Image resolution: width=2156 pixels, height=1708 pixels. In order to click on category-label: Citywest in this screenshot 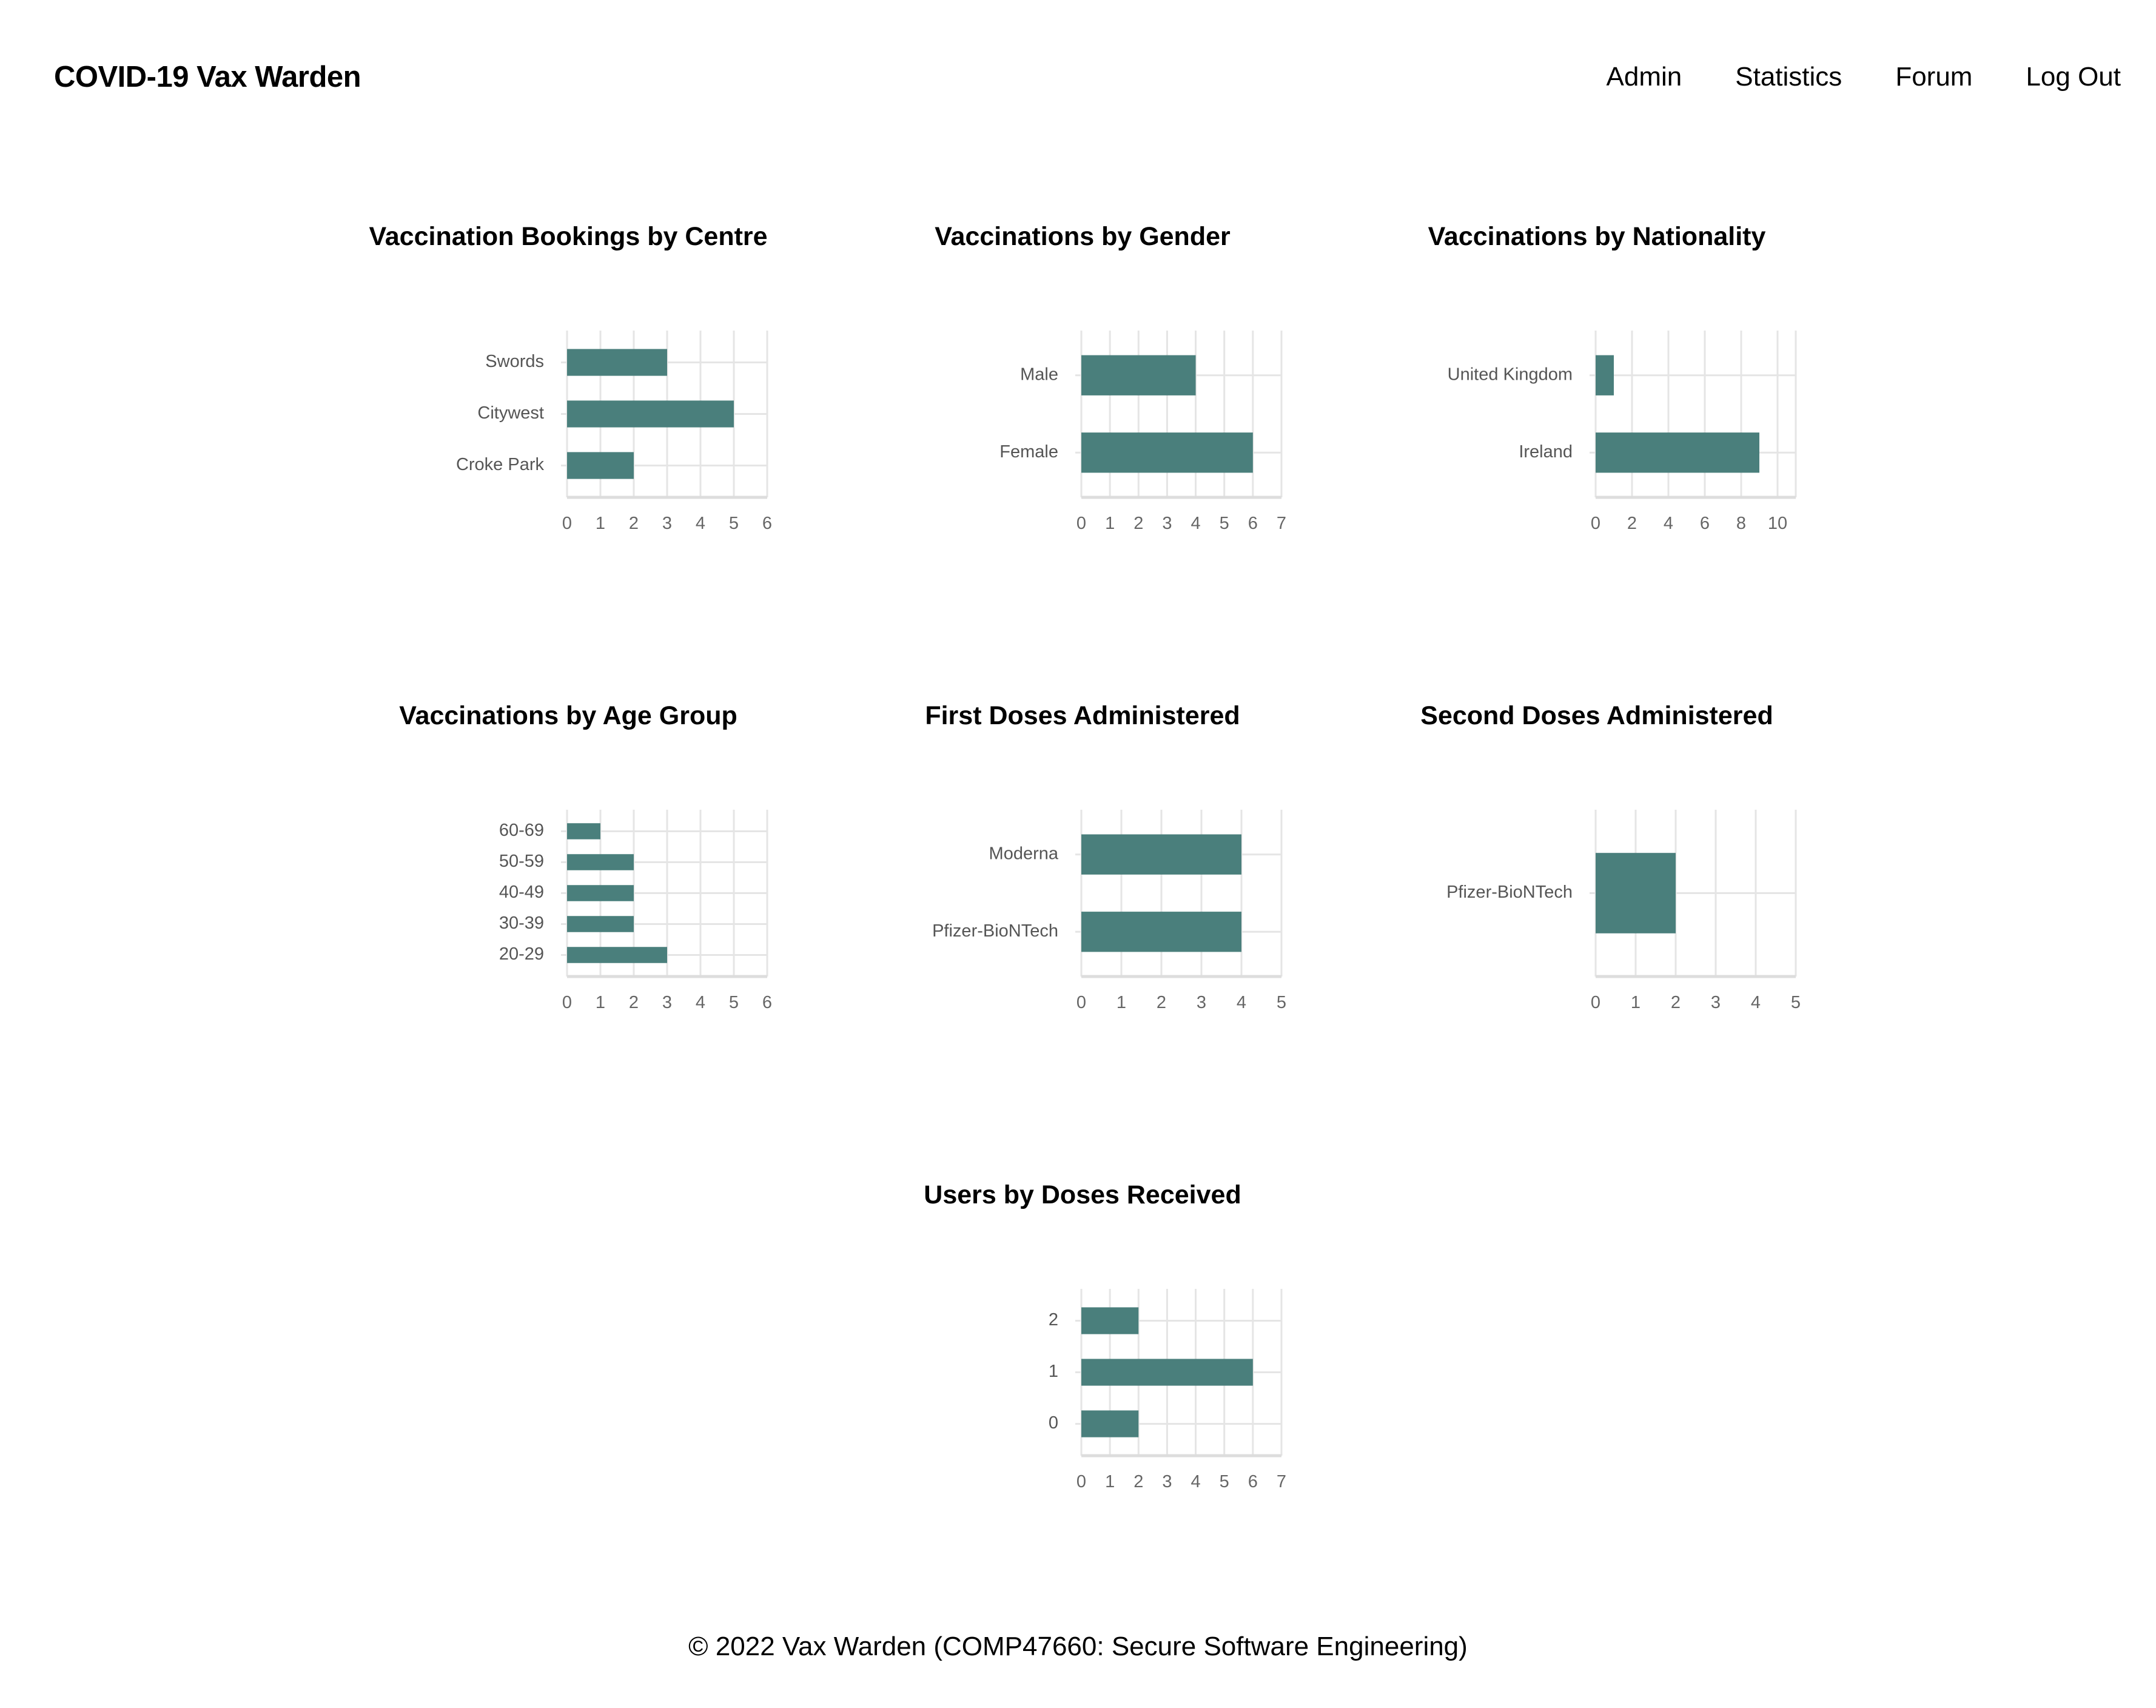, I will do `click(510, 413)`.